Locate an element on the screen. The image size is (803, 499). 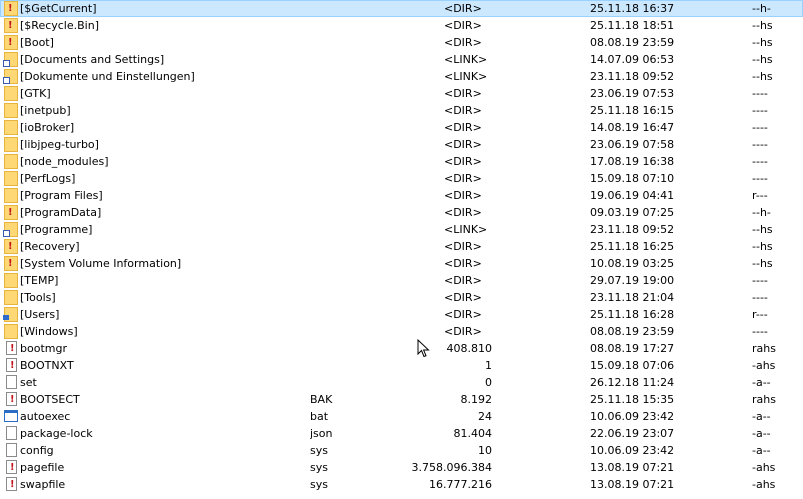
file-size: 1 is located at coordinates (488, 365).